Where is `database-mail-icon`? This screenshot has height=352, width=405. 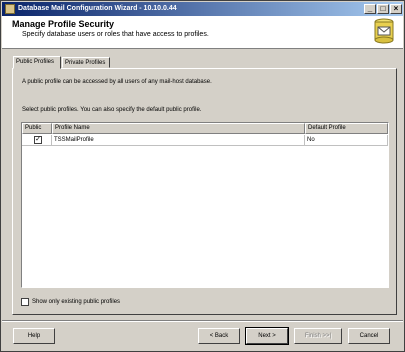
database-mail-icon is located at coordinates (384, 31).